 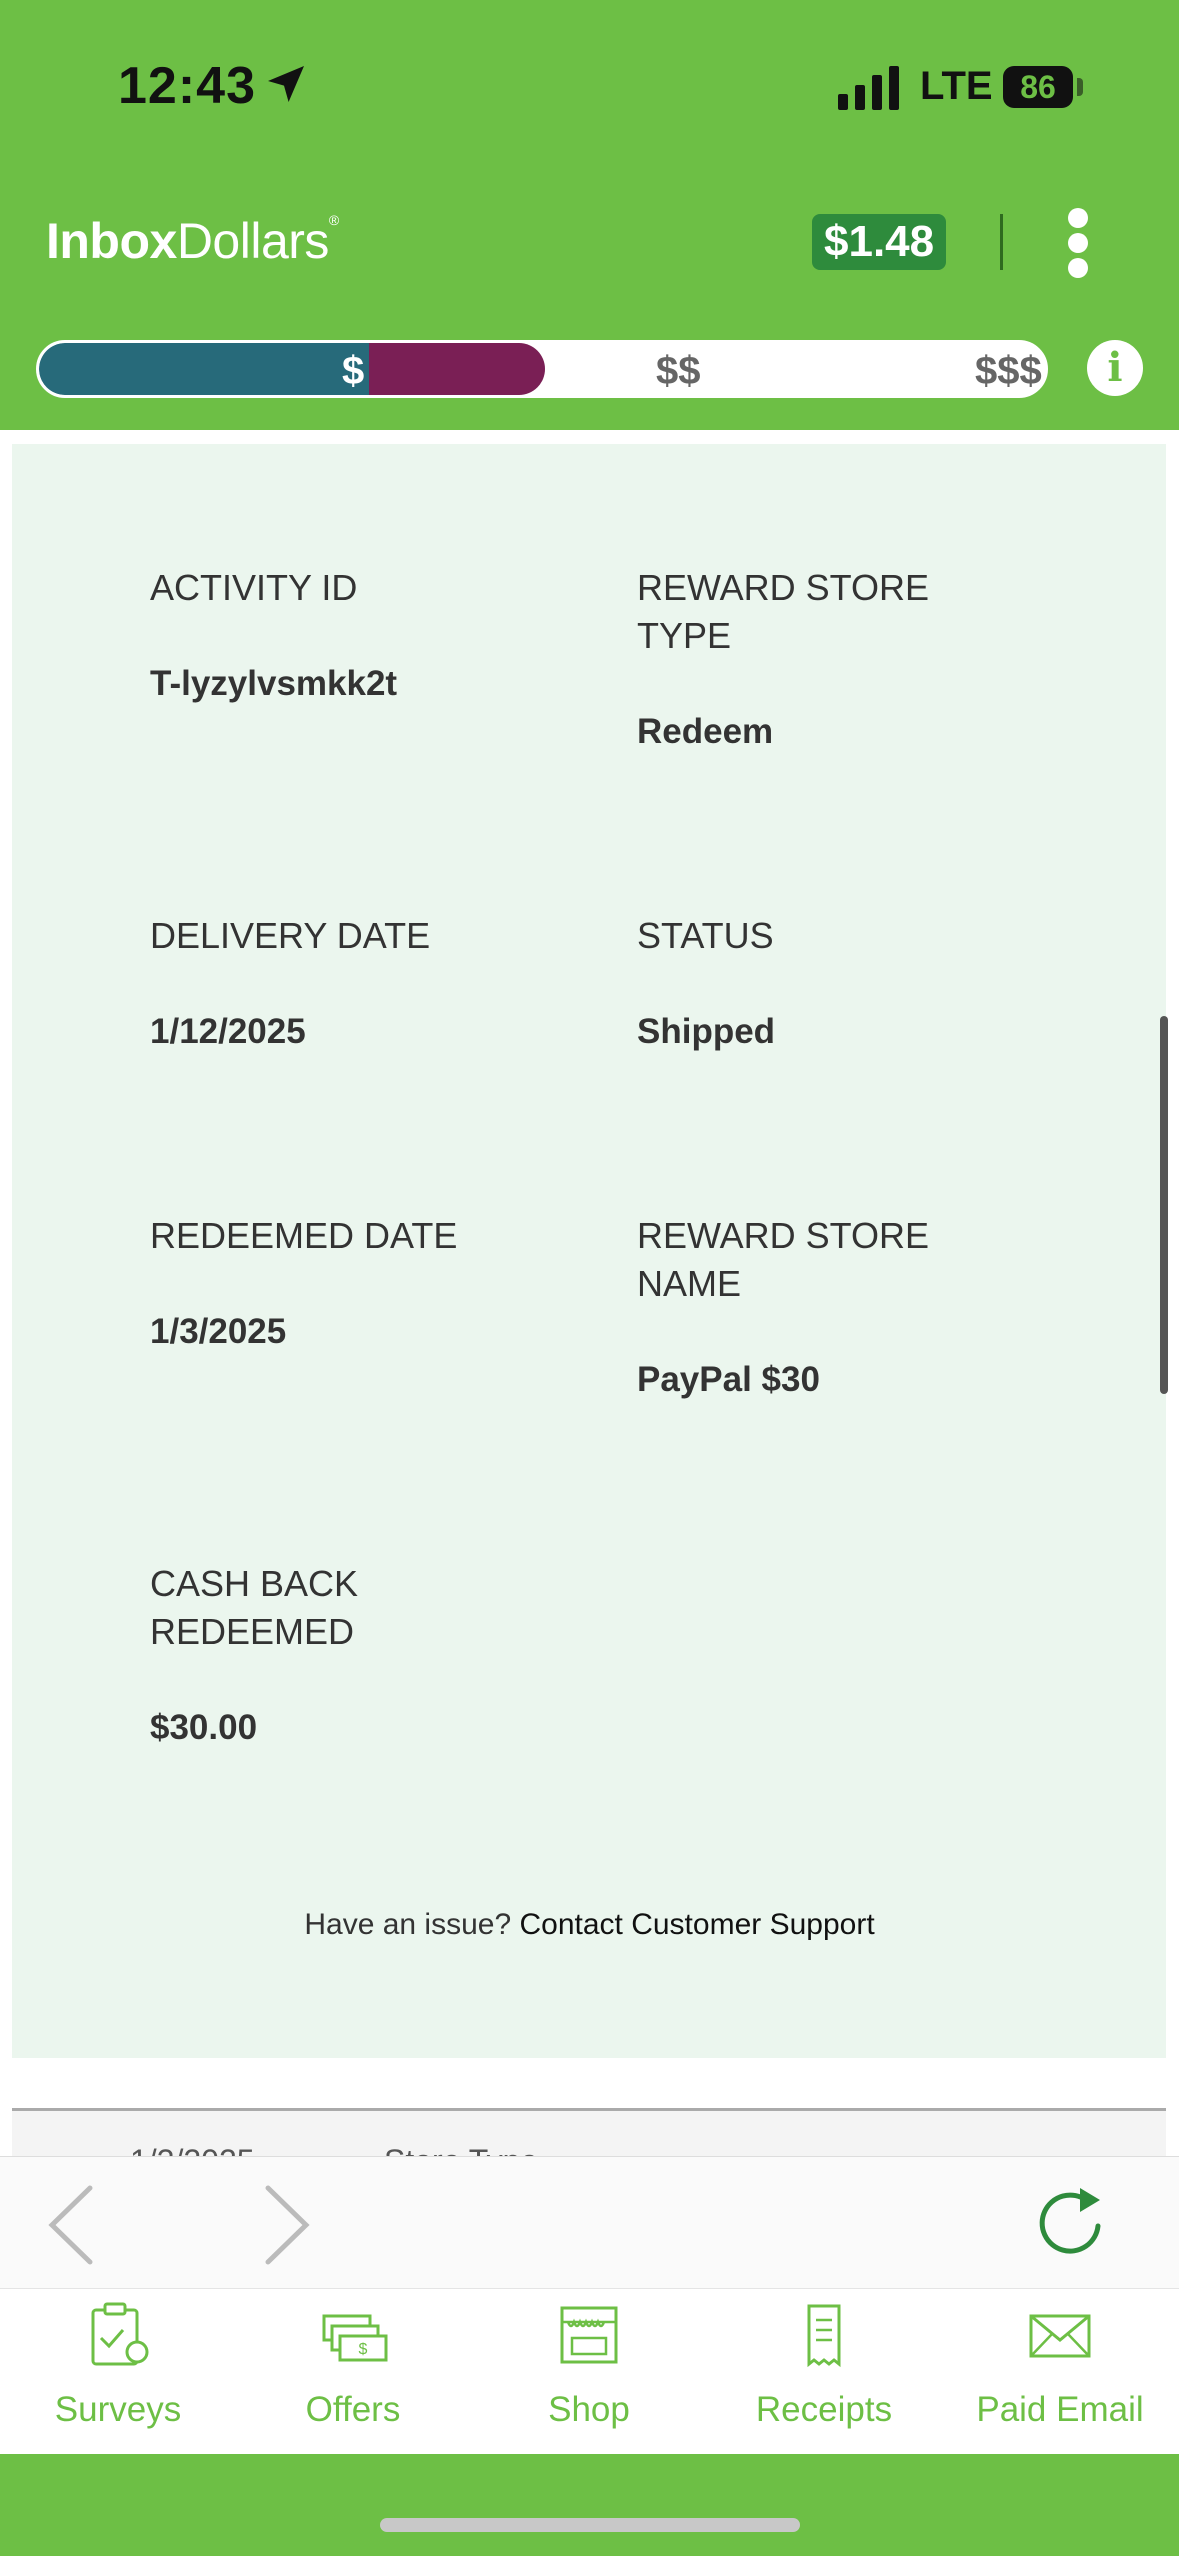 What do you see at coordinates (204, 369) in the screenshot?
I see `progress-fill-teal` at bounding box center [204, 369].